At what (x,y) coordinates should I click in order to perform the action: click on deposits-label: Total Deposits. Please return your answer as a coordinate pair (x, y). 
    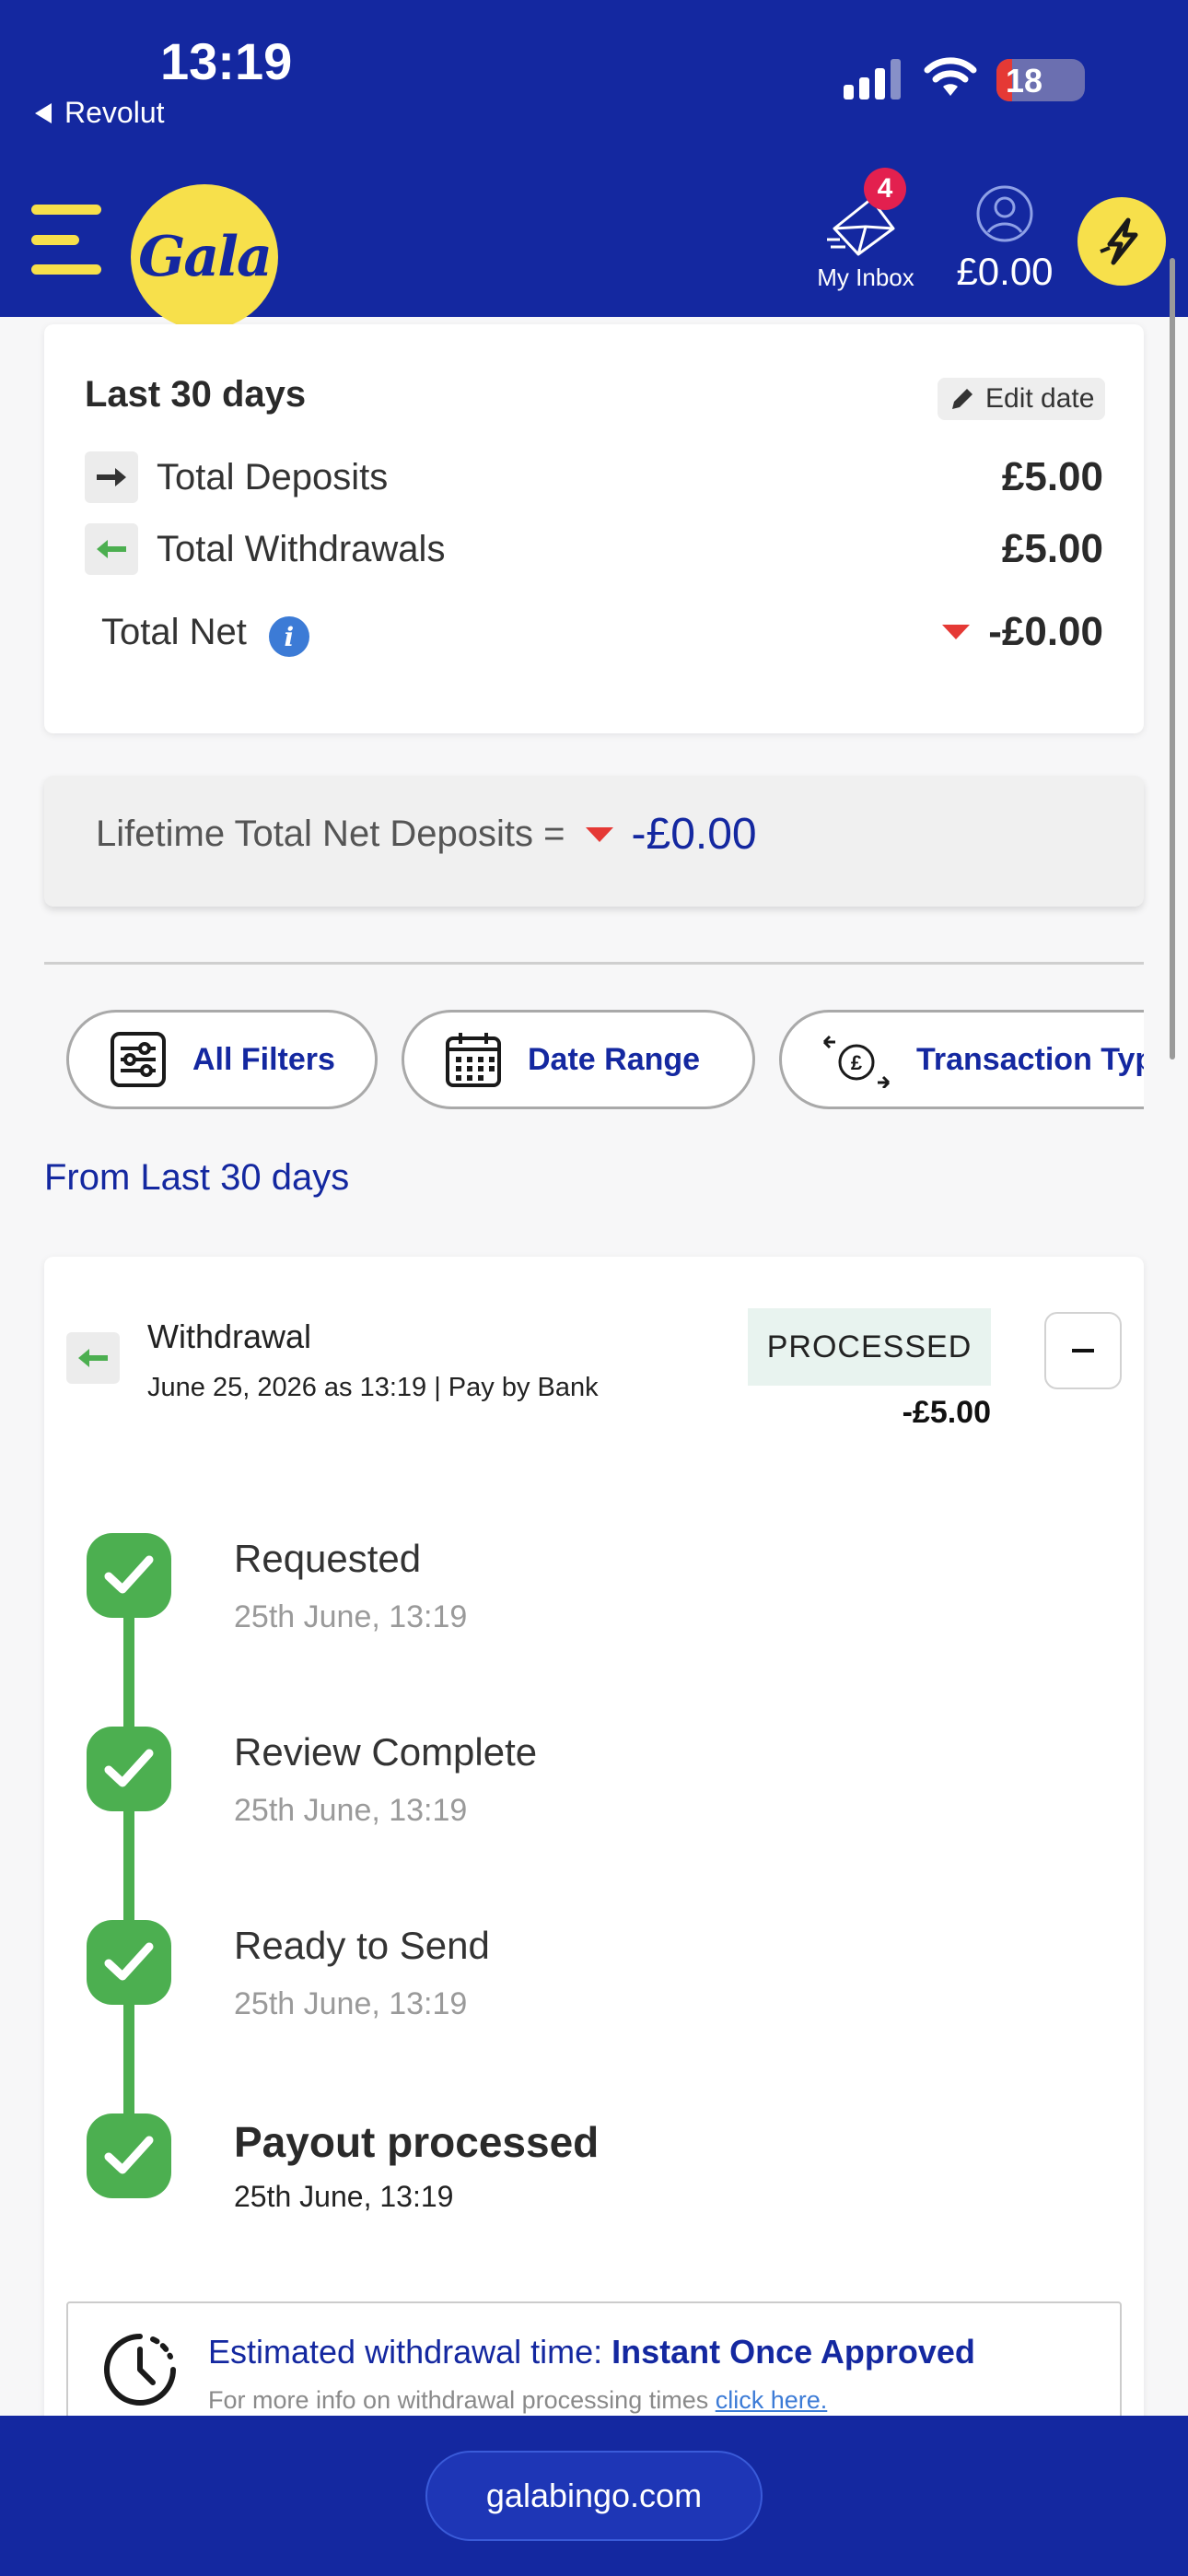
    Looking at the image, I should click on (273, 477).